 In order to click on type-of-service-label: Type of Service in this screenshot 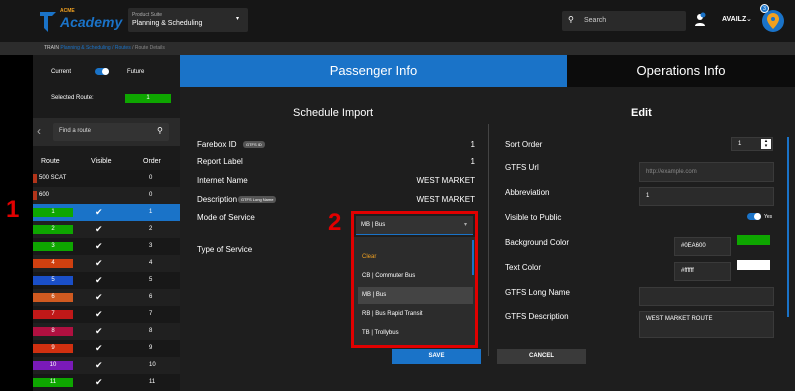, I will do `click(225, 249)`.